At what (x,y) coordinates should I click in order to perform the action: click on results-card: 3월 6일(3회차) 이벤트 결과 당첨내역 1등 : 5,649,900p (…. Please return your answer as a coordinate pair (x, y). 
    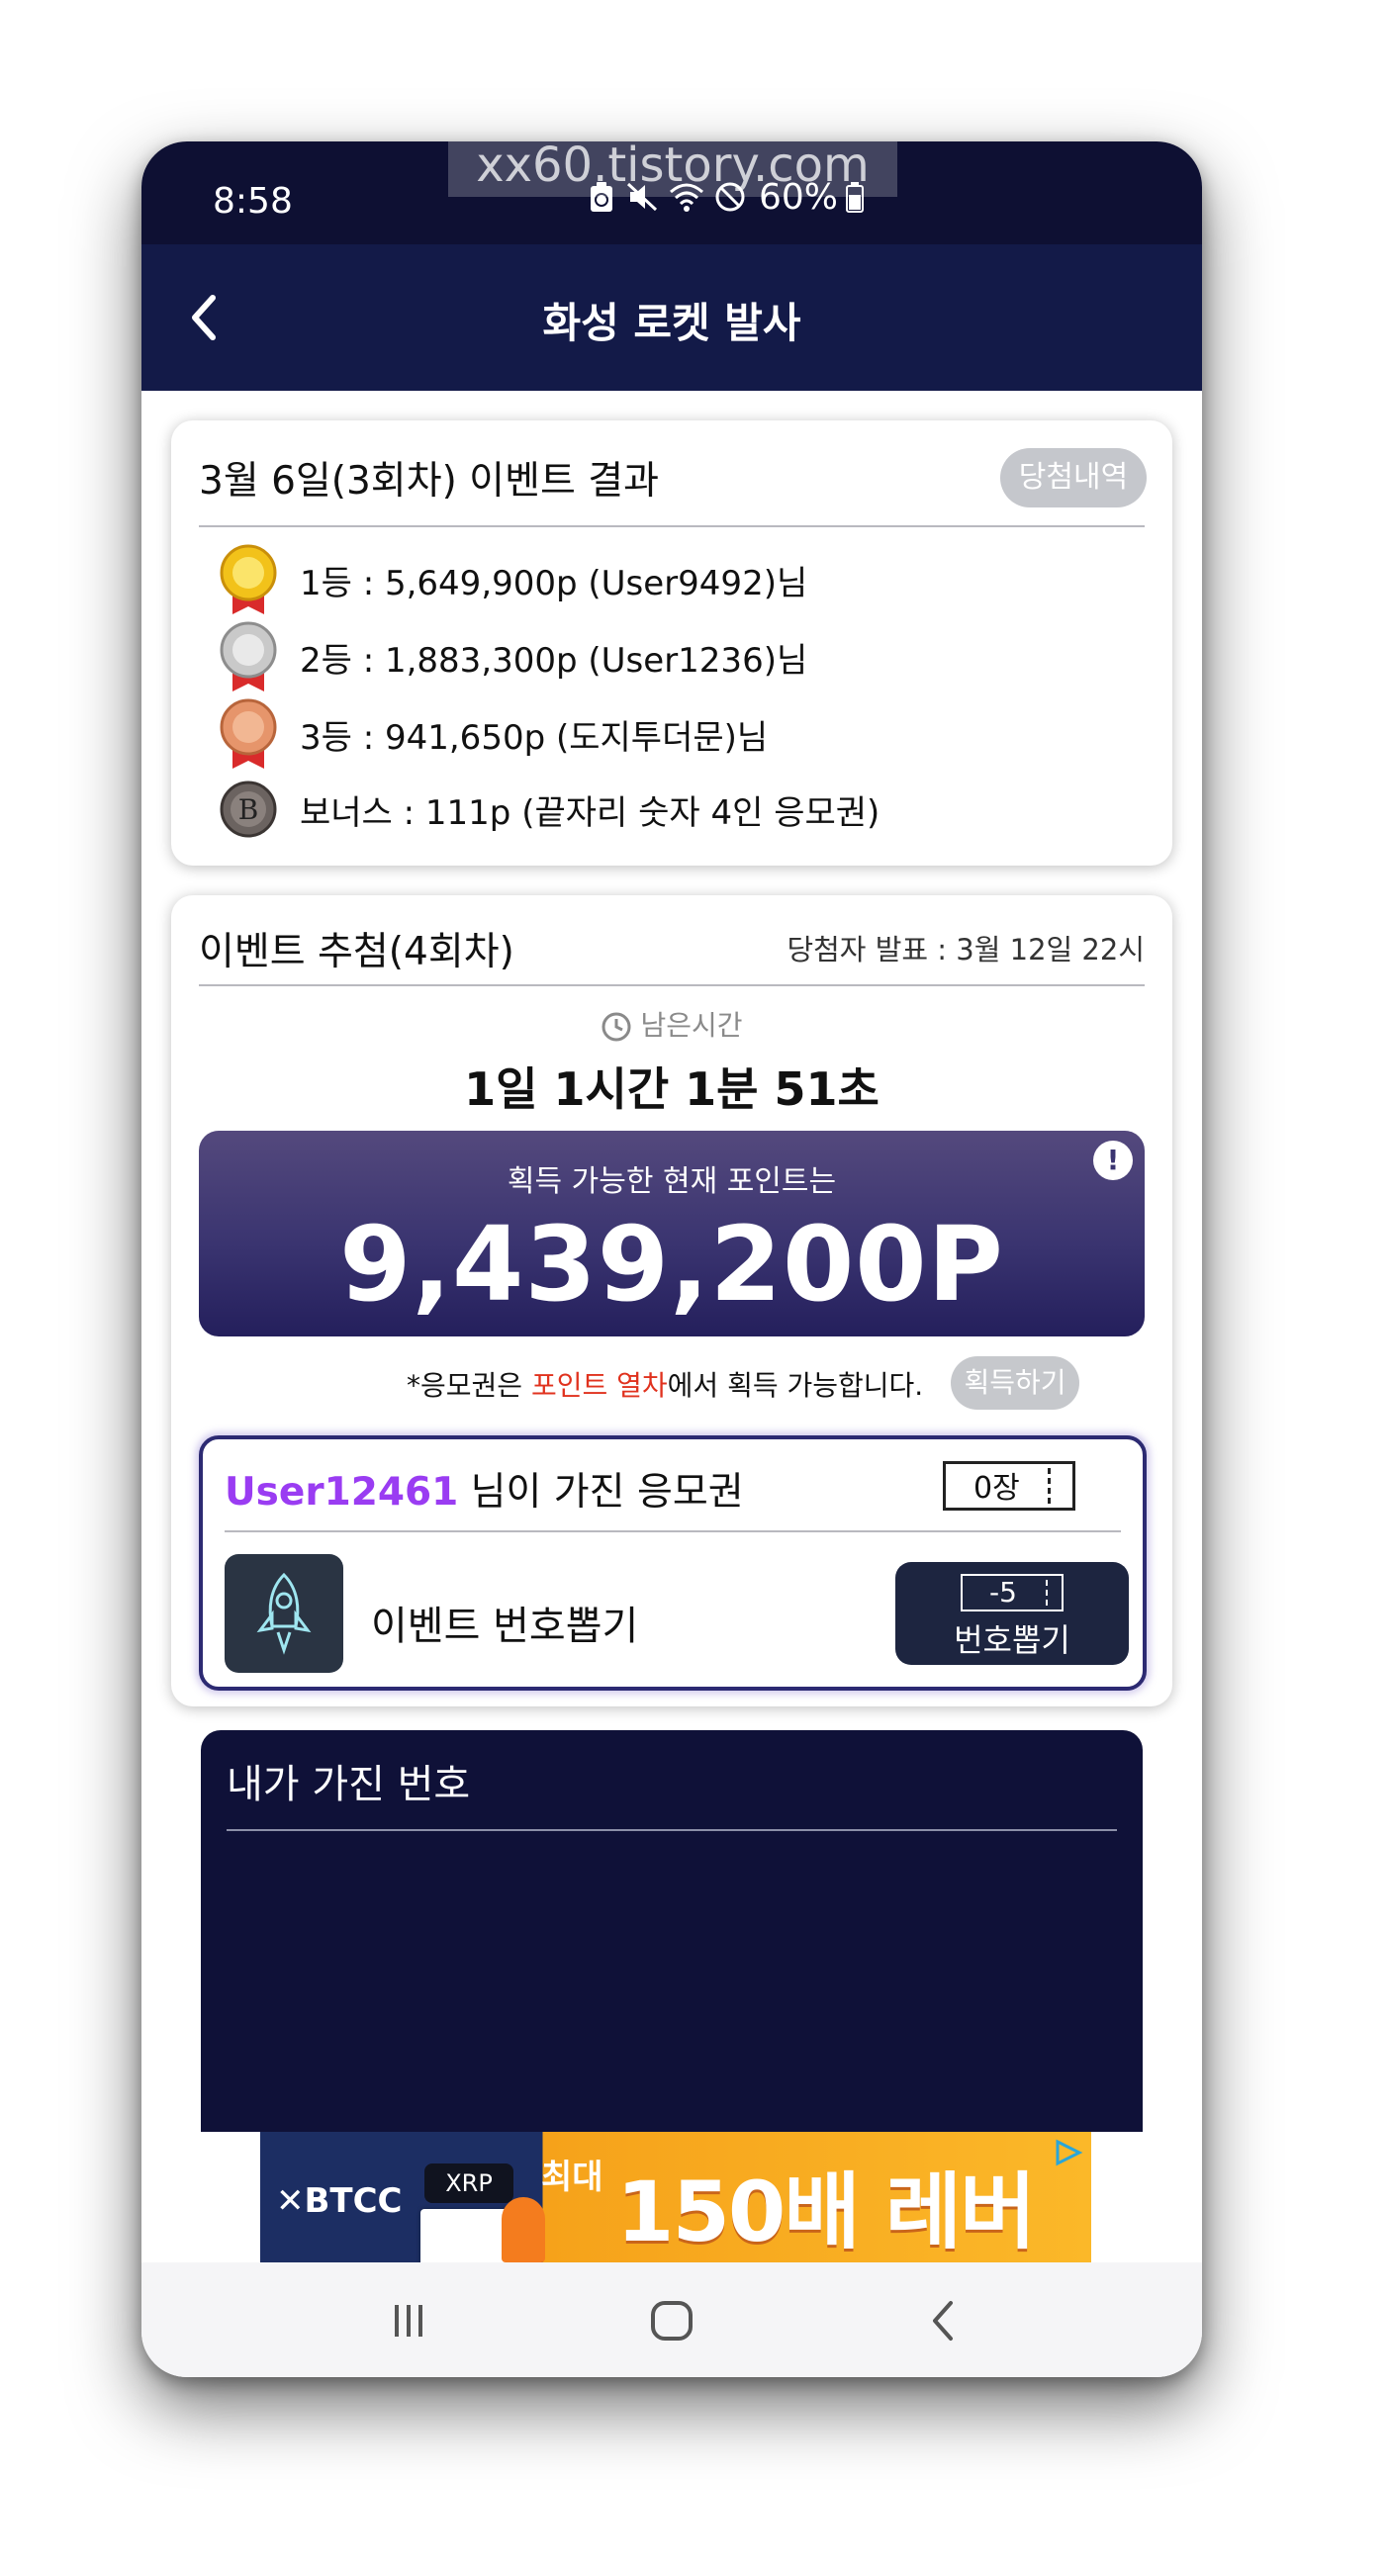
    Looking at the image, I should click on (671, 643).